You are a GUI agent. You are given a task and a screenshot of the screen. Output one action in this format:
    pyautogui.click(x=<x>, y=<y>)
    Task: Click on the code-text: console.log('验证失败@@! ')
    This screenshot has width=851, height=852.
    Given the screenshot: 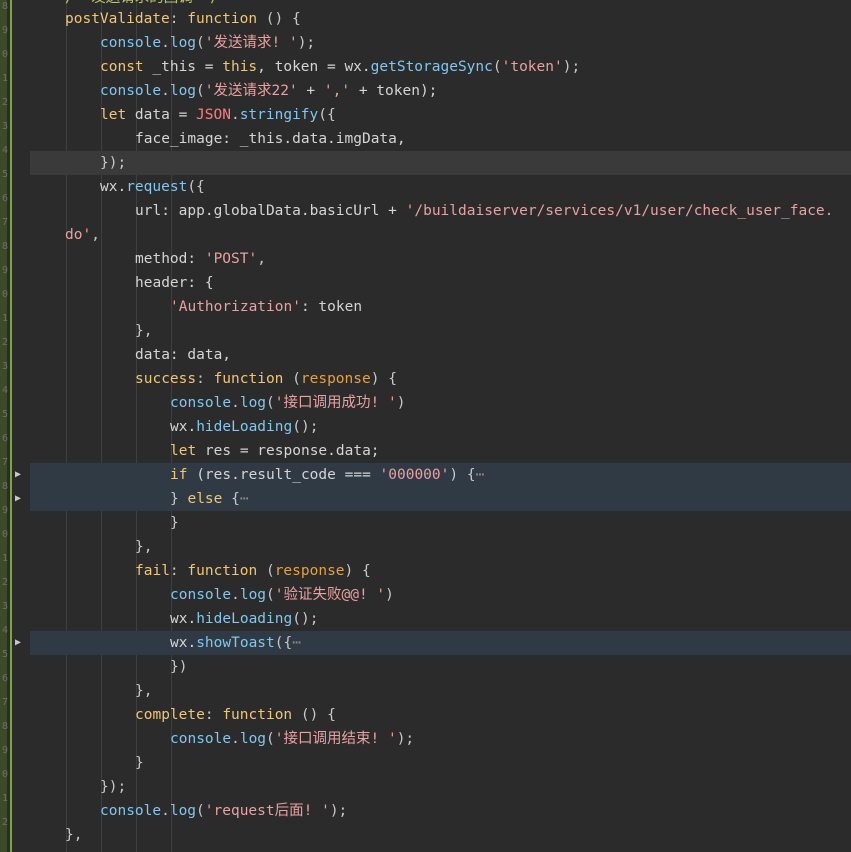 What is the action you would take?
    pyautogui.click(x=282, y=595)
    